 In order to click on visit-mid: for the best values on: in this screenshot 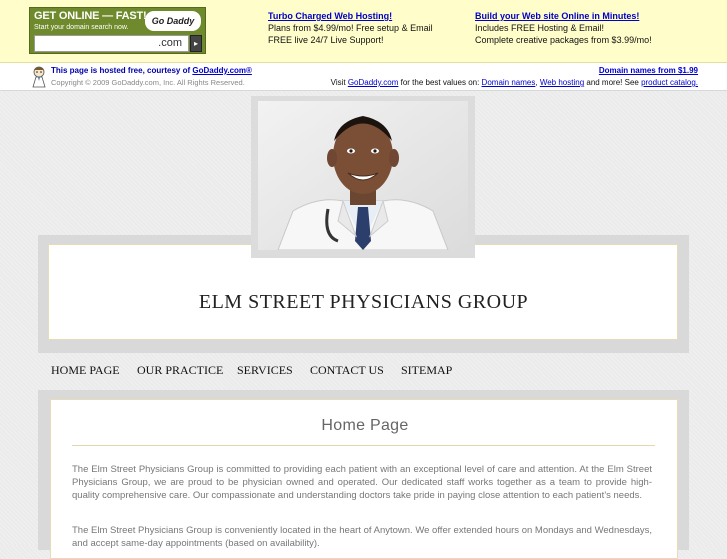, I will do `click(440, 82)`.